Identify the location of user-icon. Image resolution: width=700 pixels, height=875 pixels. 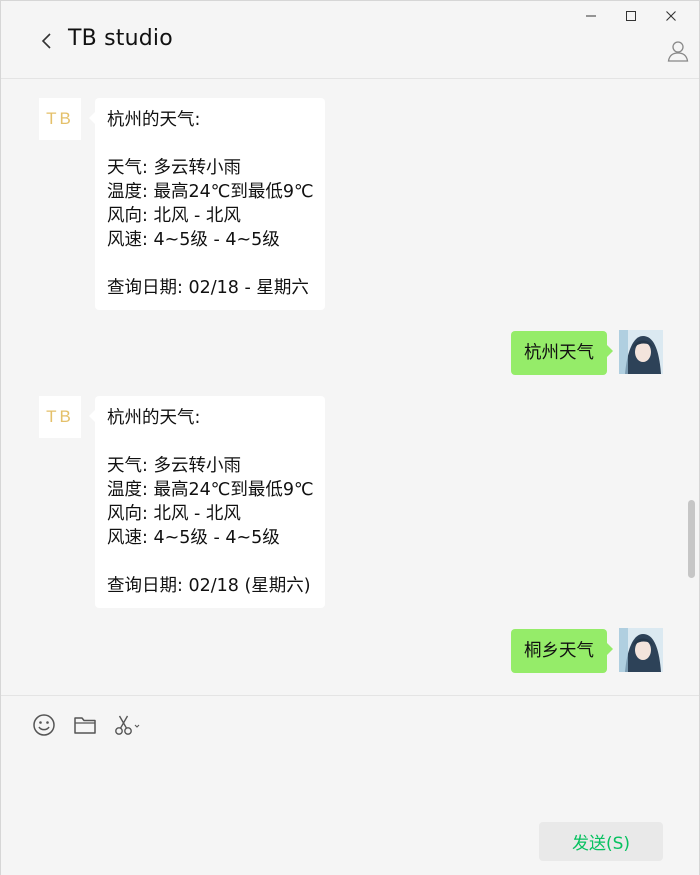
(678, 51).